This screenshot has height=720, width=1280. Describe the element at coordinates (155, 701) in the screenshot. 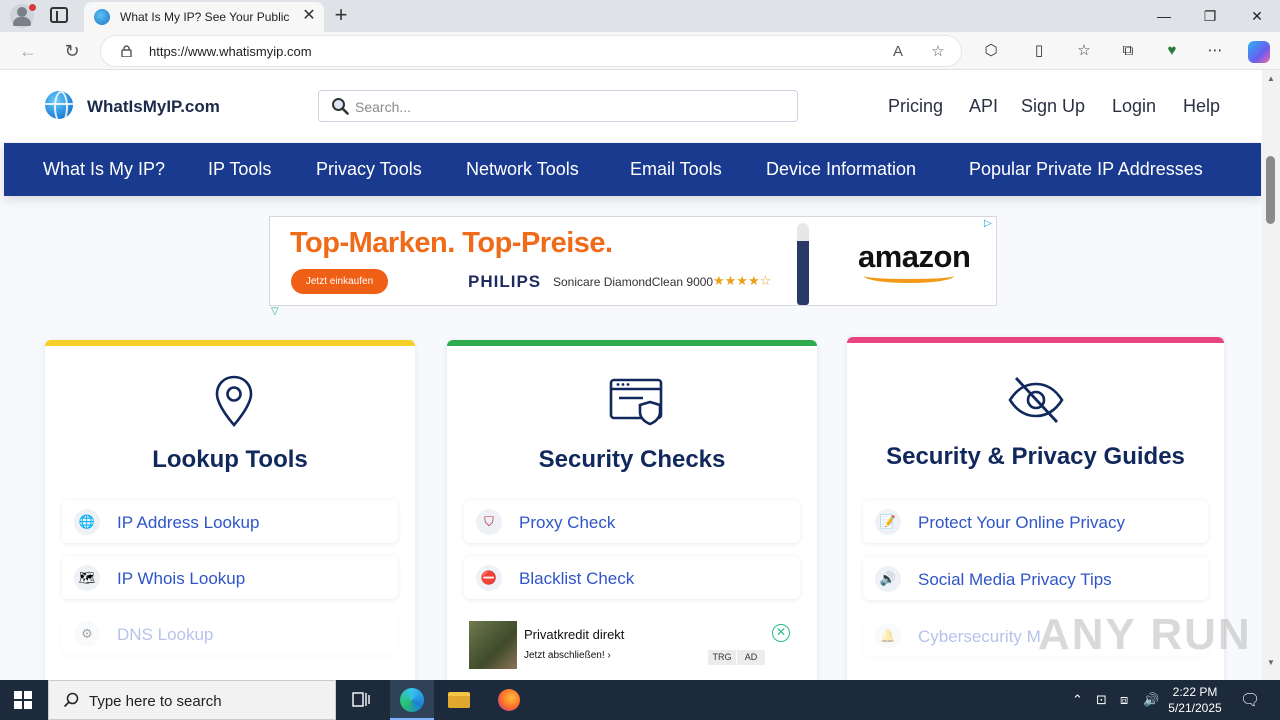

I see `taskbar-search-placeholder: Type here to search` at that location.